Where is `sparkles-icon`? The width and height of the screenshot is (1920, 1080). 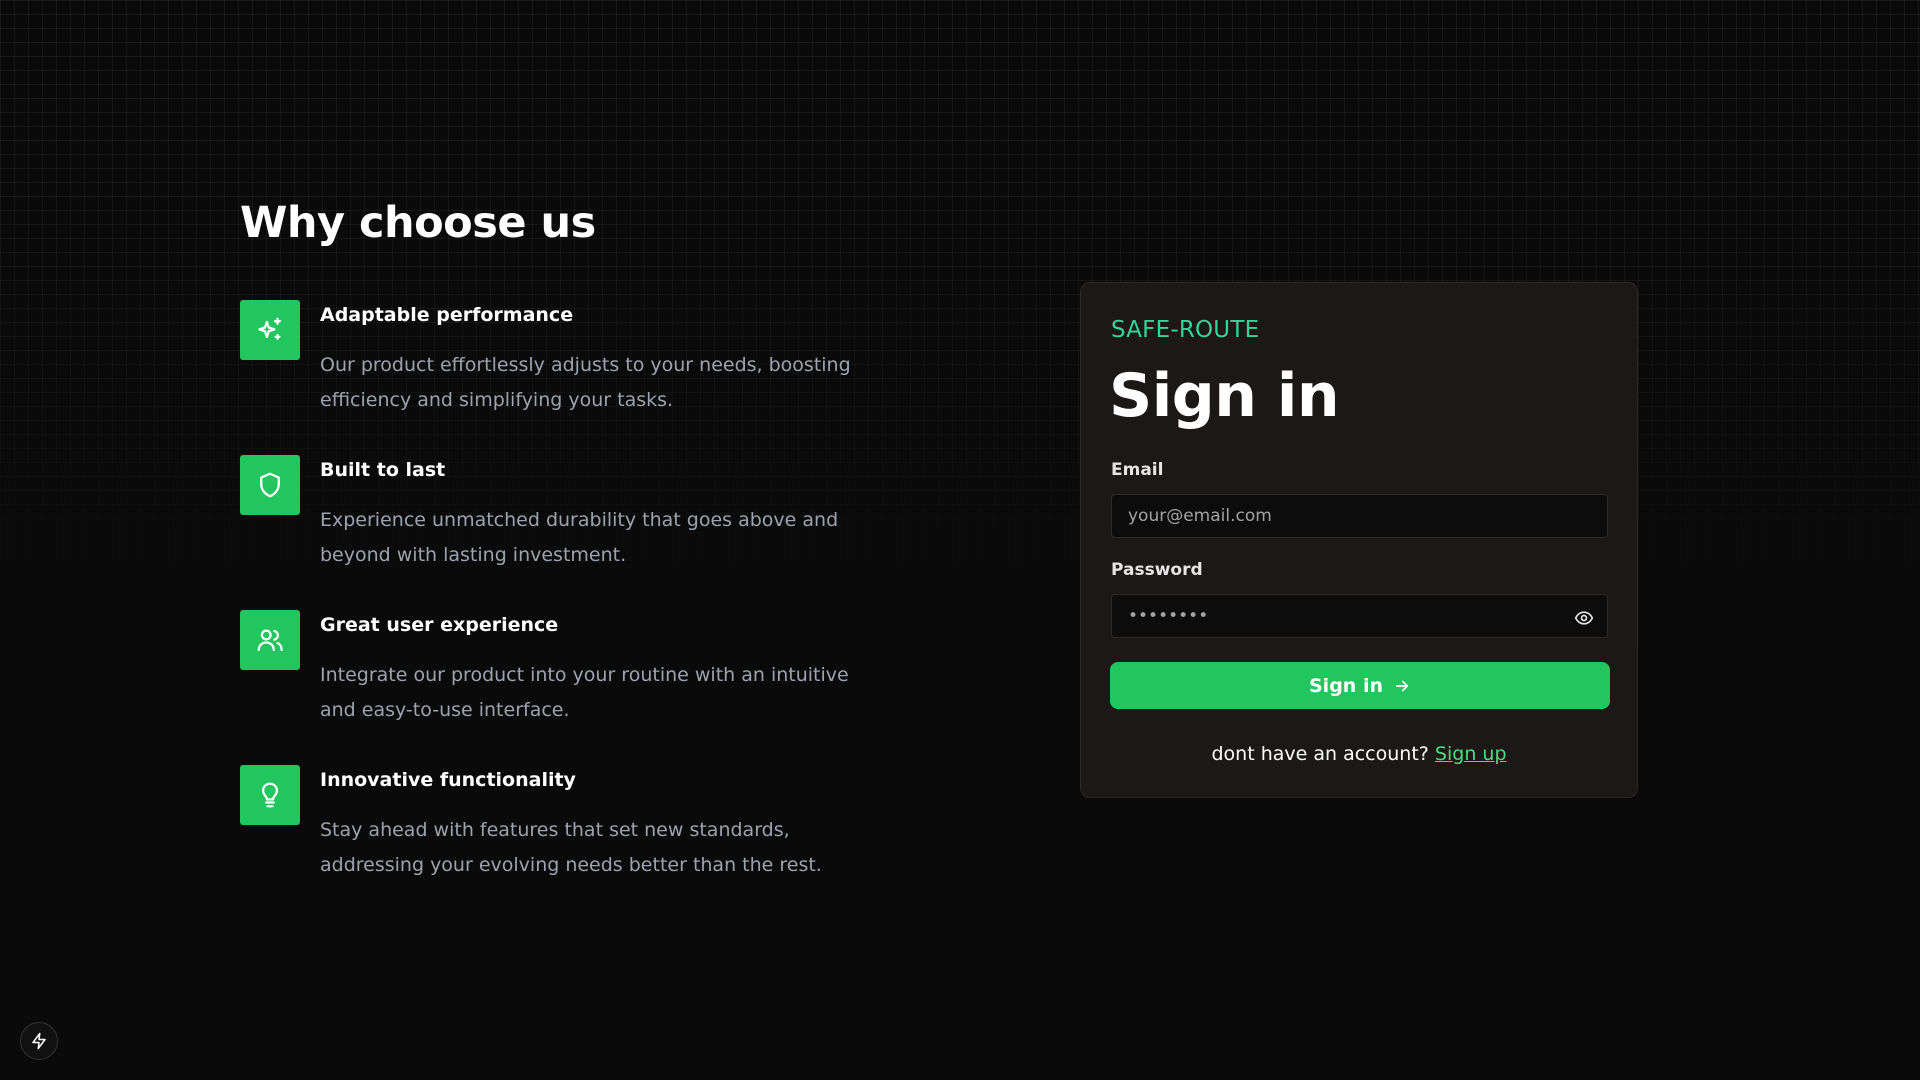 sparkles-icon is located at coordinates (270, 330).